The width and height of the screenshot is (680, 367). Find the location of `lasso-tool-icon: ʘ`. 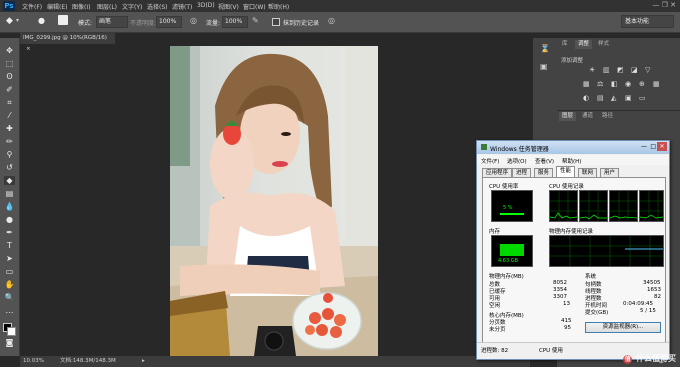

lasso-tool-icon: ʘ is located at coordinates (9, 76).